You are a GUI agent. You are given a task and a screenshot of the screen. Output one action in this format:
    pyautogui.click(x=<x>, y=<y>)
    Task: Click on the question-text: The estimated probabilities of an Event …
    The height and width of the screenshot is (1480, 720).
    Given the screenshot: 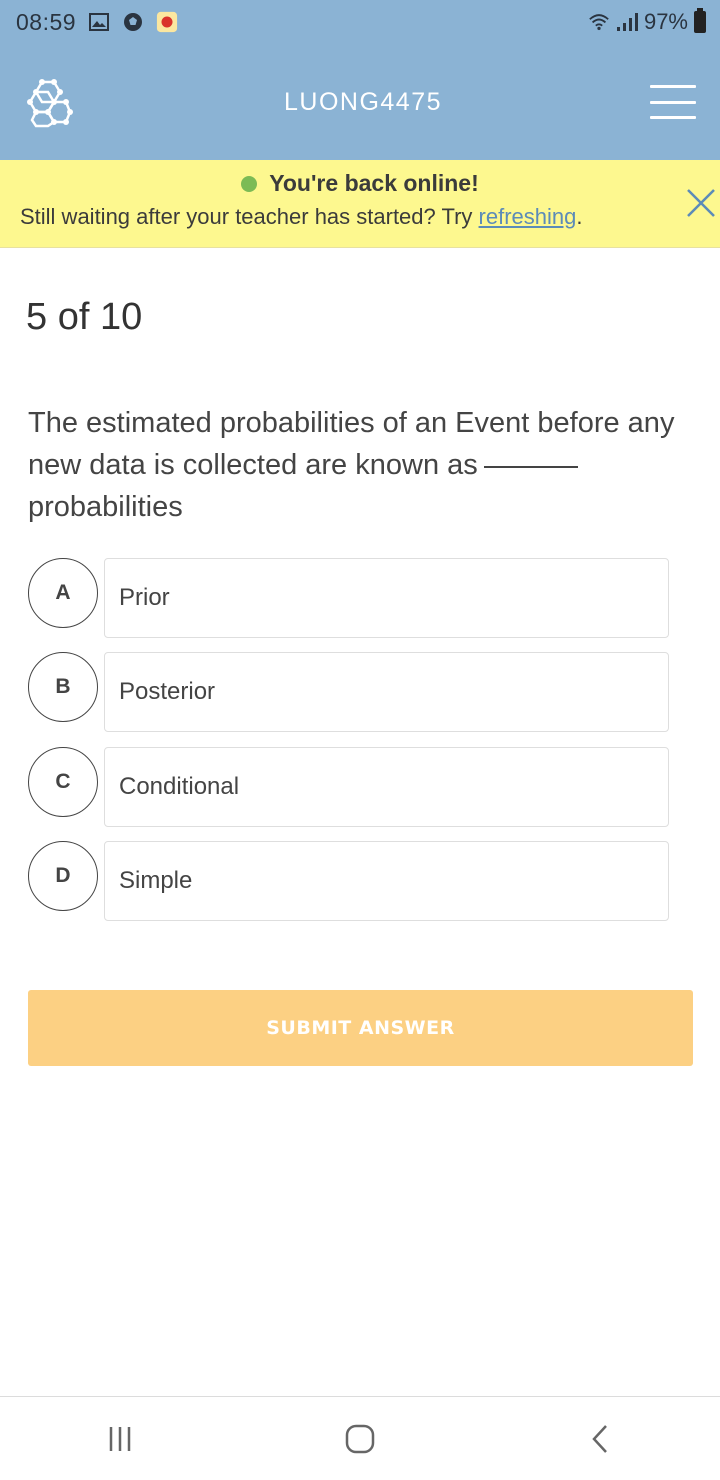 What is the action you would take?
    pyautogui.click(x=353, y=465)
    